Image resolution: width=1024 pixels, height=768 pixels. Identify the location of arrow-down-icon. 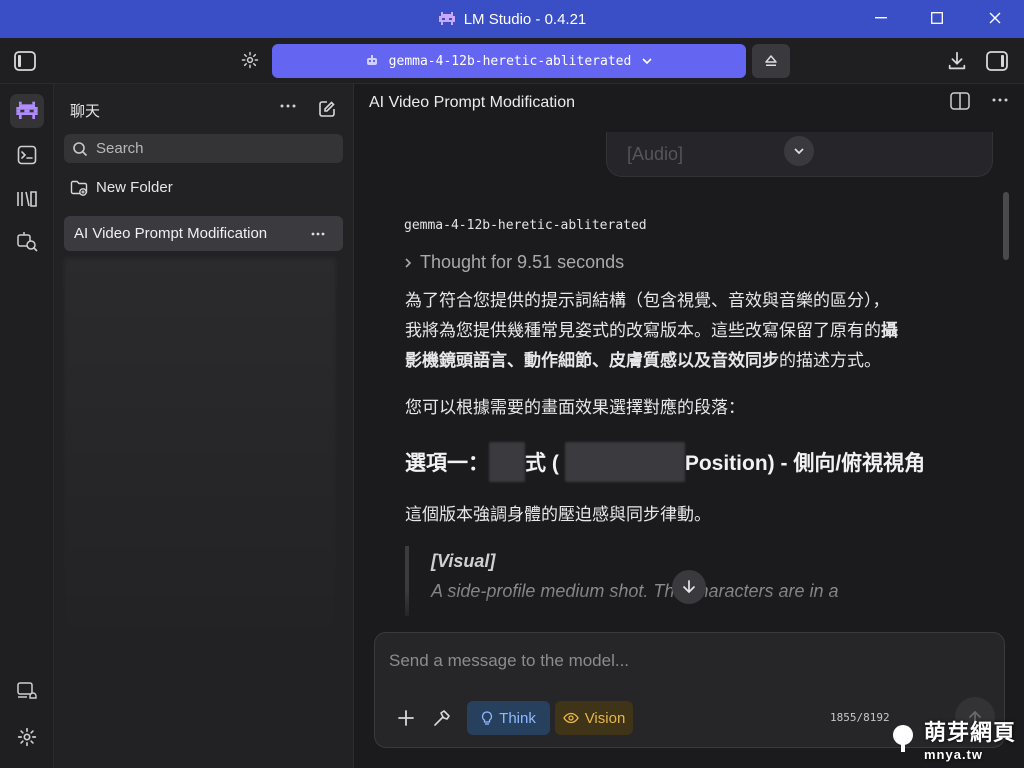
(689, 587).